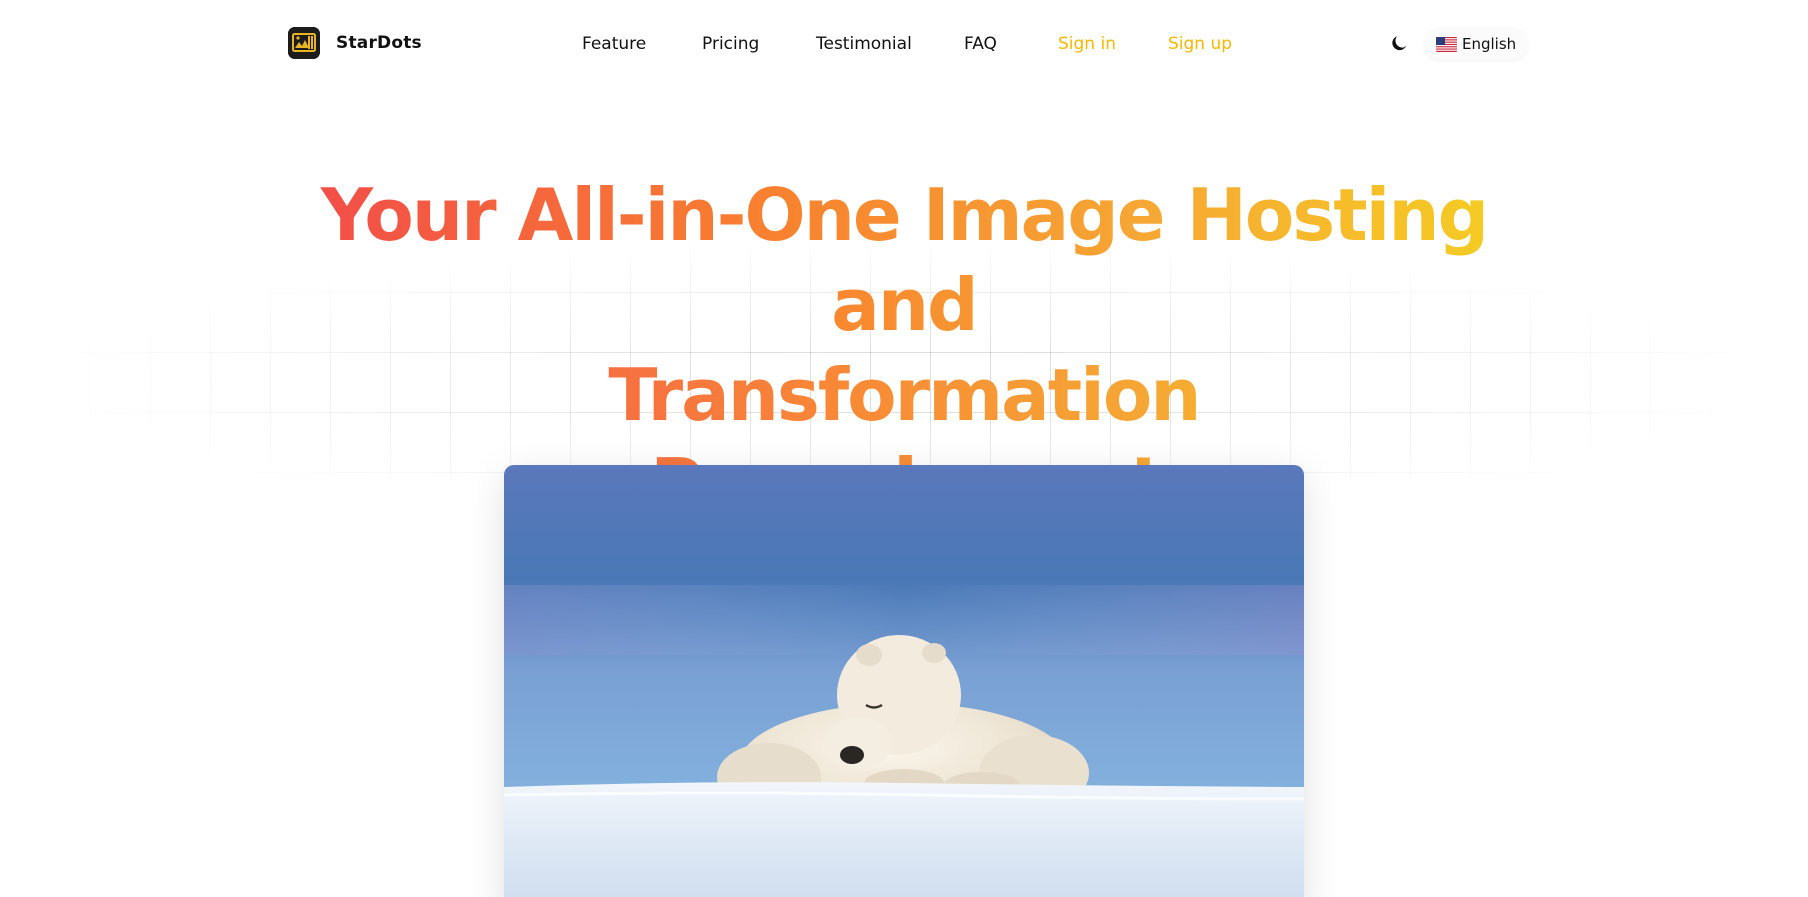 Image resolution: width=1808 pixels, height=897 pixels. What do you see at coordinates (1489, 44) in the screenshot?
I see `language-label: English` at bounding box center [1489, 44].